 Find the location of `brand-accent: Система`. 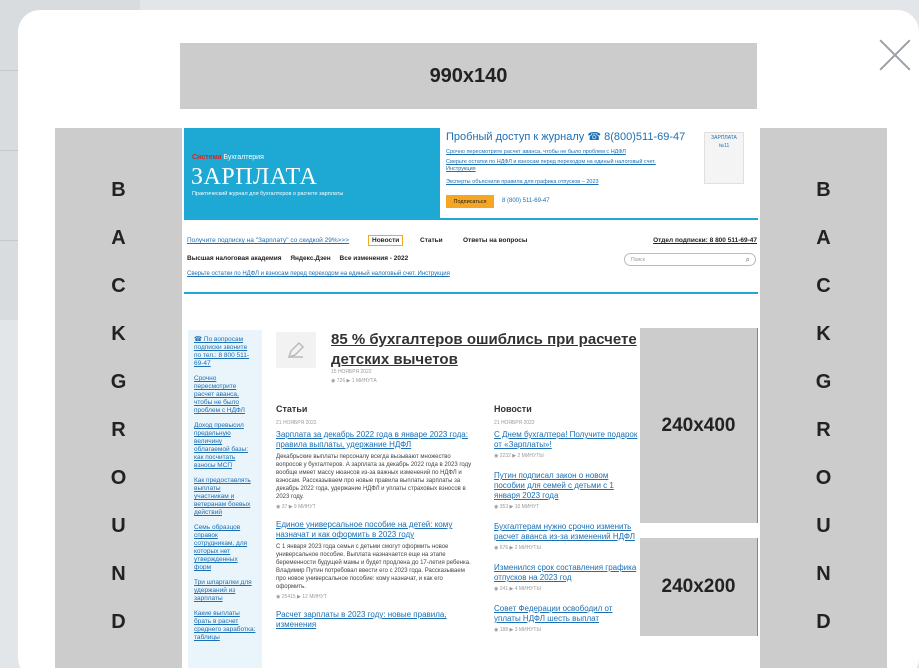

brand-accent: Система is located at coordinates (207, 157).